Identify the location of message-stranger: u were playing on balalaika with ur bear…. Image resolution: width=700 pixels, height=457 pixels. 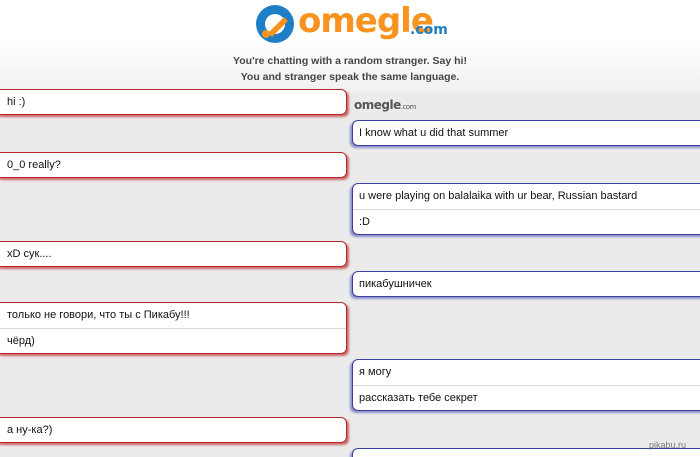
(526, 209).